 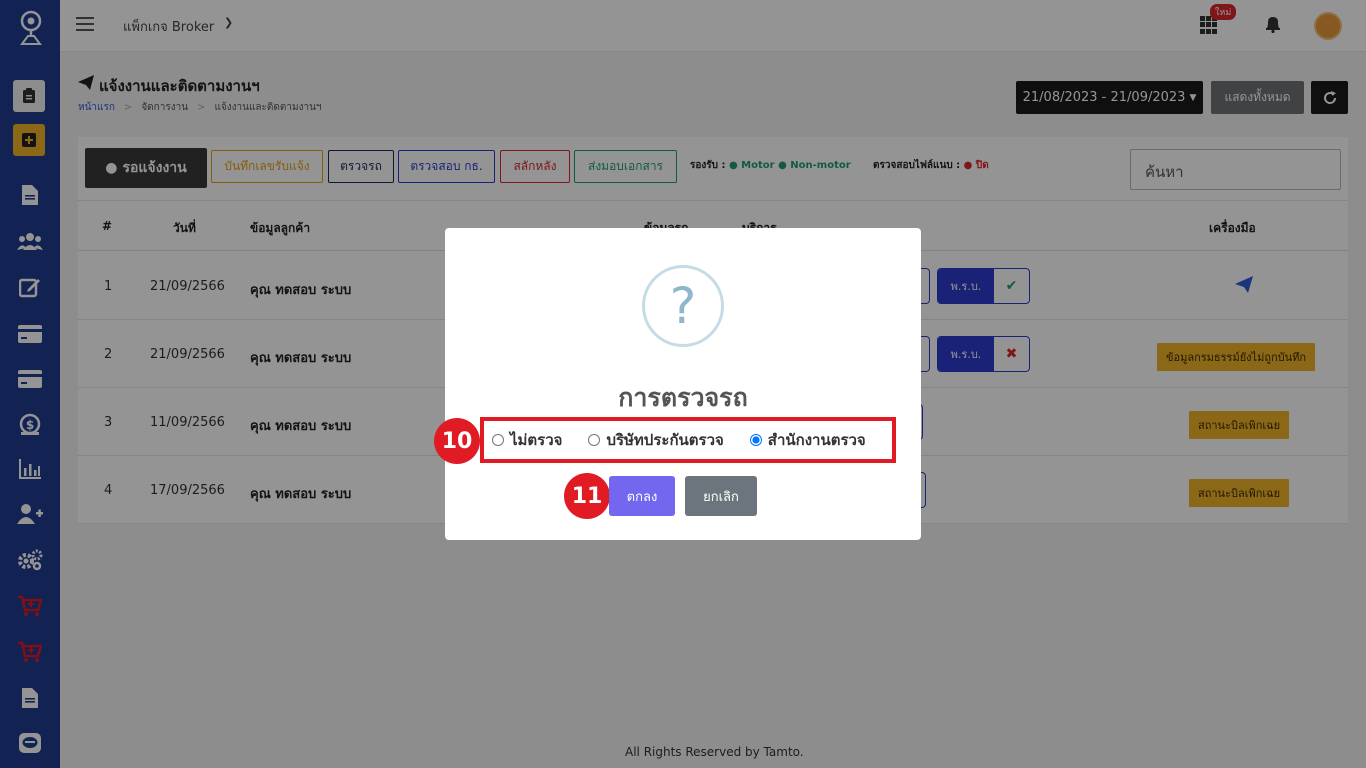 What do you see at coordinates (587, 496) in the screenshot?
I see `step-marker-11: 11` at bounding box center [587, 496].